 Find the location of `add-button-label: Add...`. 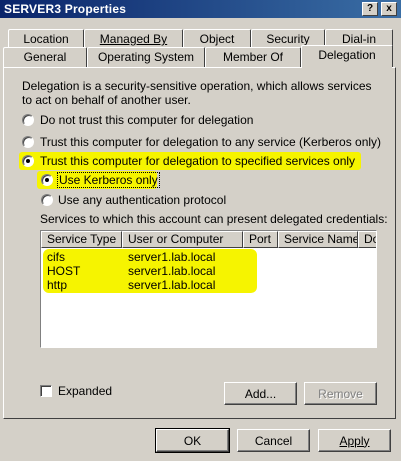

add-button-label: Add... is located at coordinates (260, 393).